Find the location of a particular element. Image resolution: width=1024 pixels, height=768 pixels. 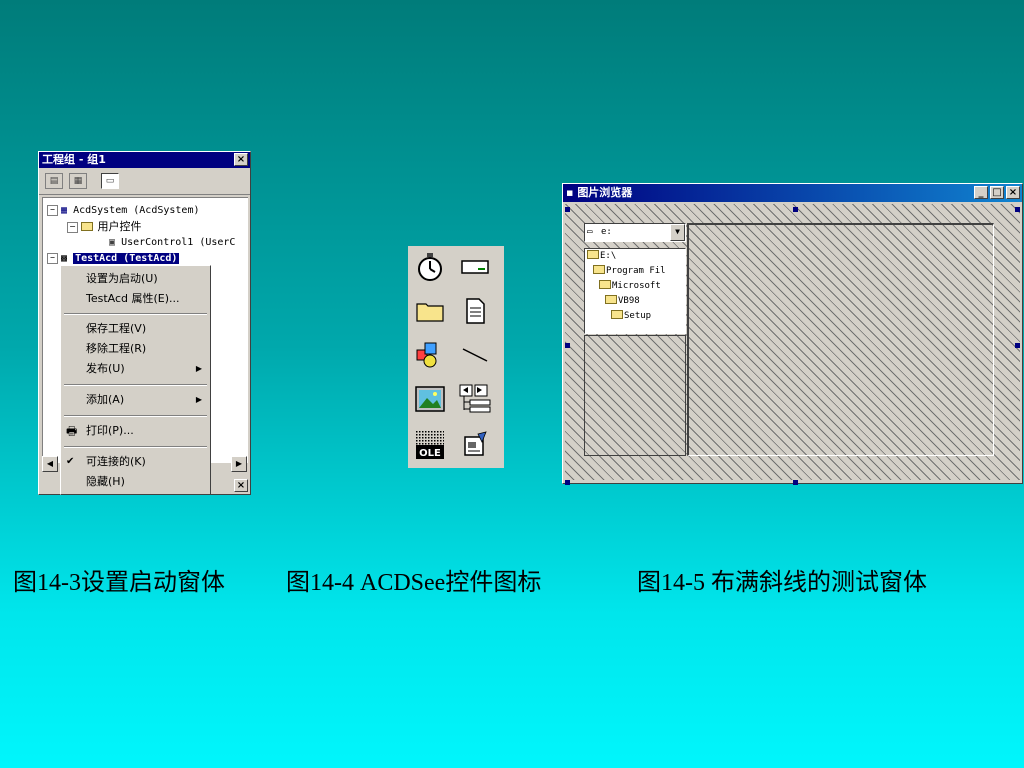

menu-item-hide: 隐藏(H) is located at coordinates (135, 482).